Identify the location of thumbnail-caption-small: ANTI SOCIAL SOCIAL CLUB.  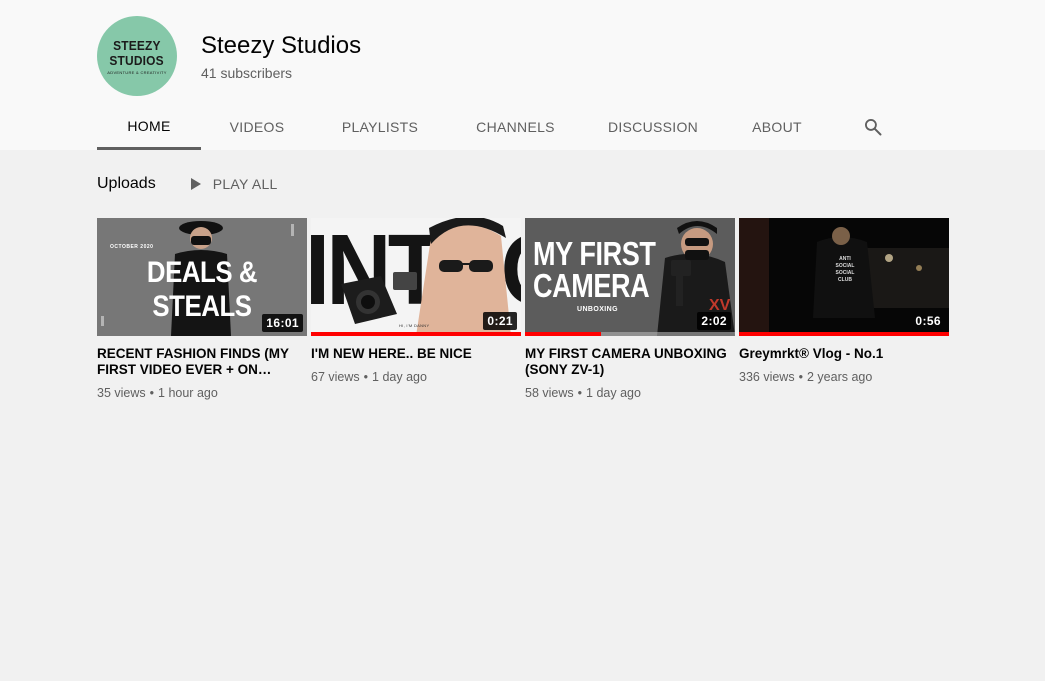
(845, 269).